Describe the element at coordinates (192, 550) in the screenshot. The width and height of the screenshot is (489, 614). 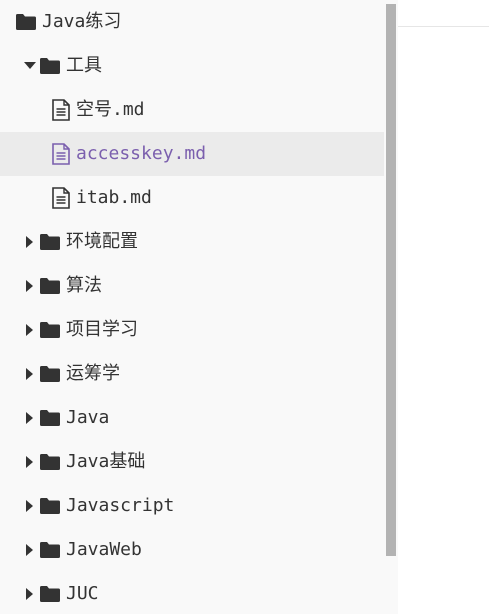
I see `tree-folder-javaweb: JavaWeb` at that location.